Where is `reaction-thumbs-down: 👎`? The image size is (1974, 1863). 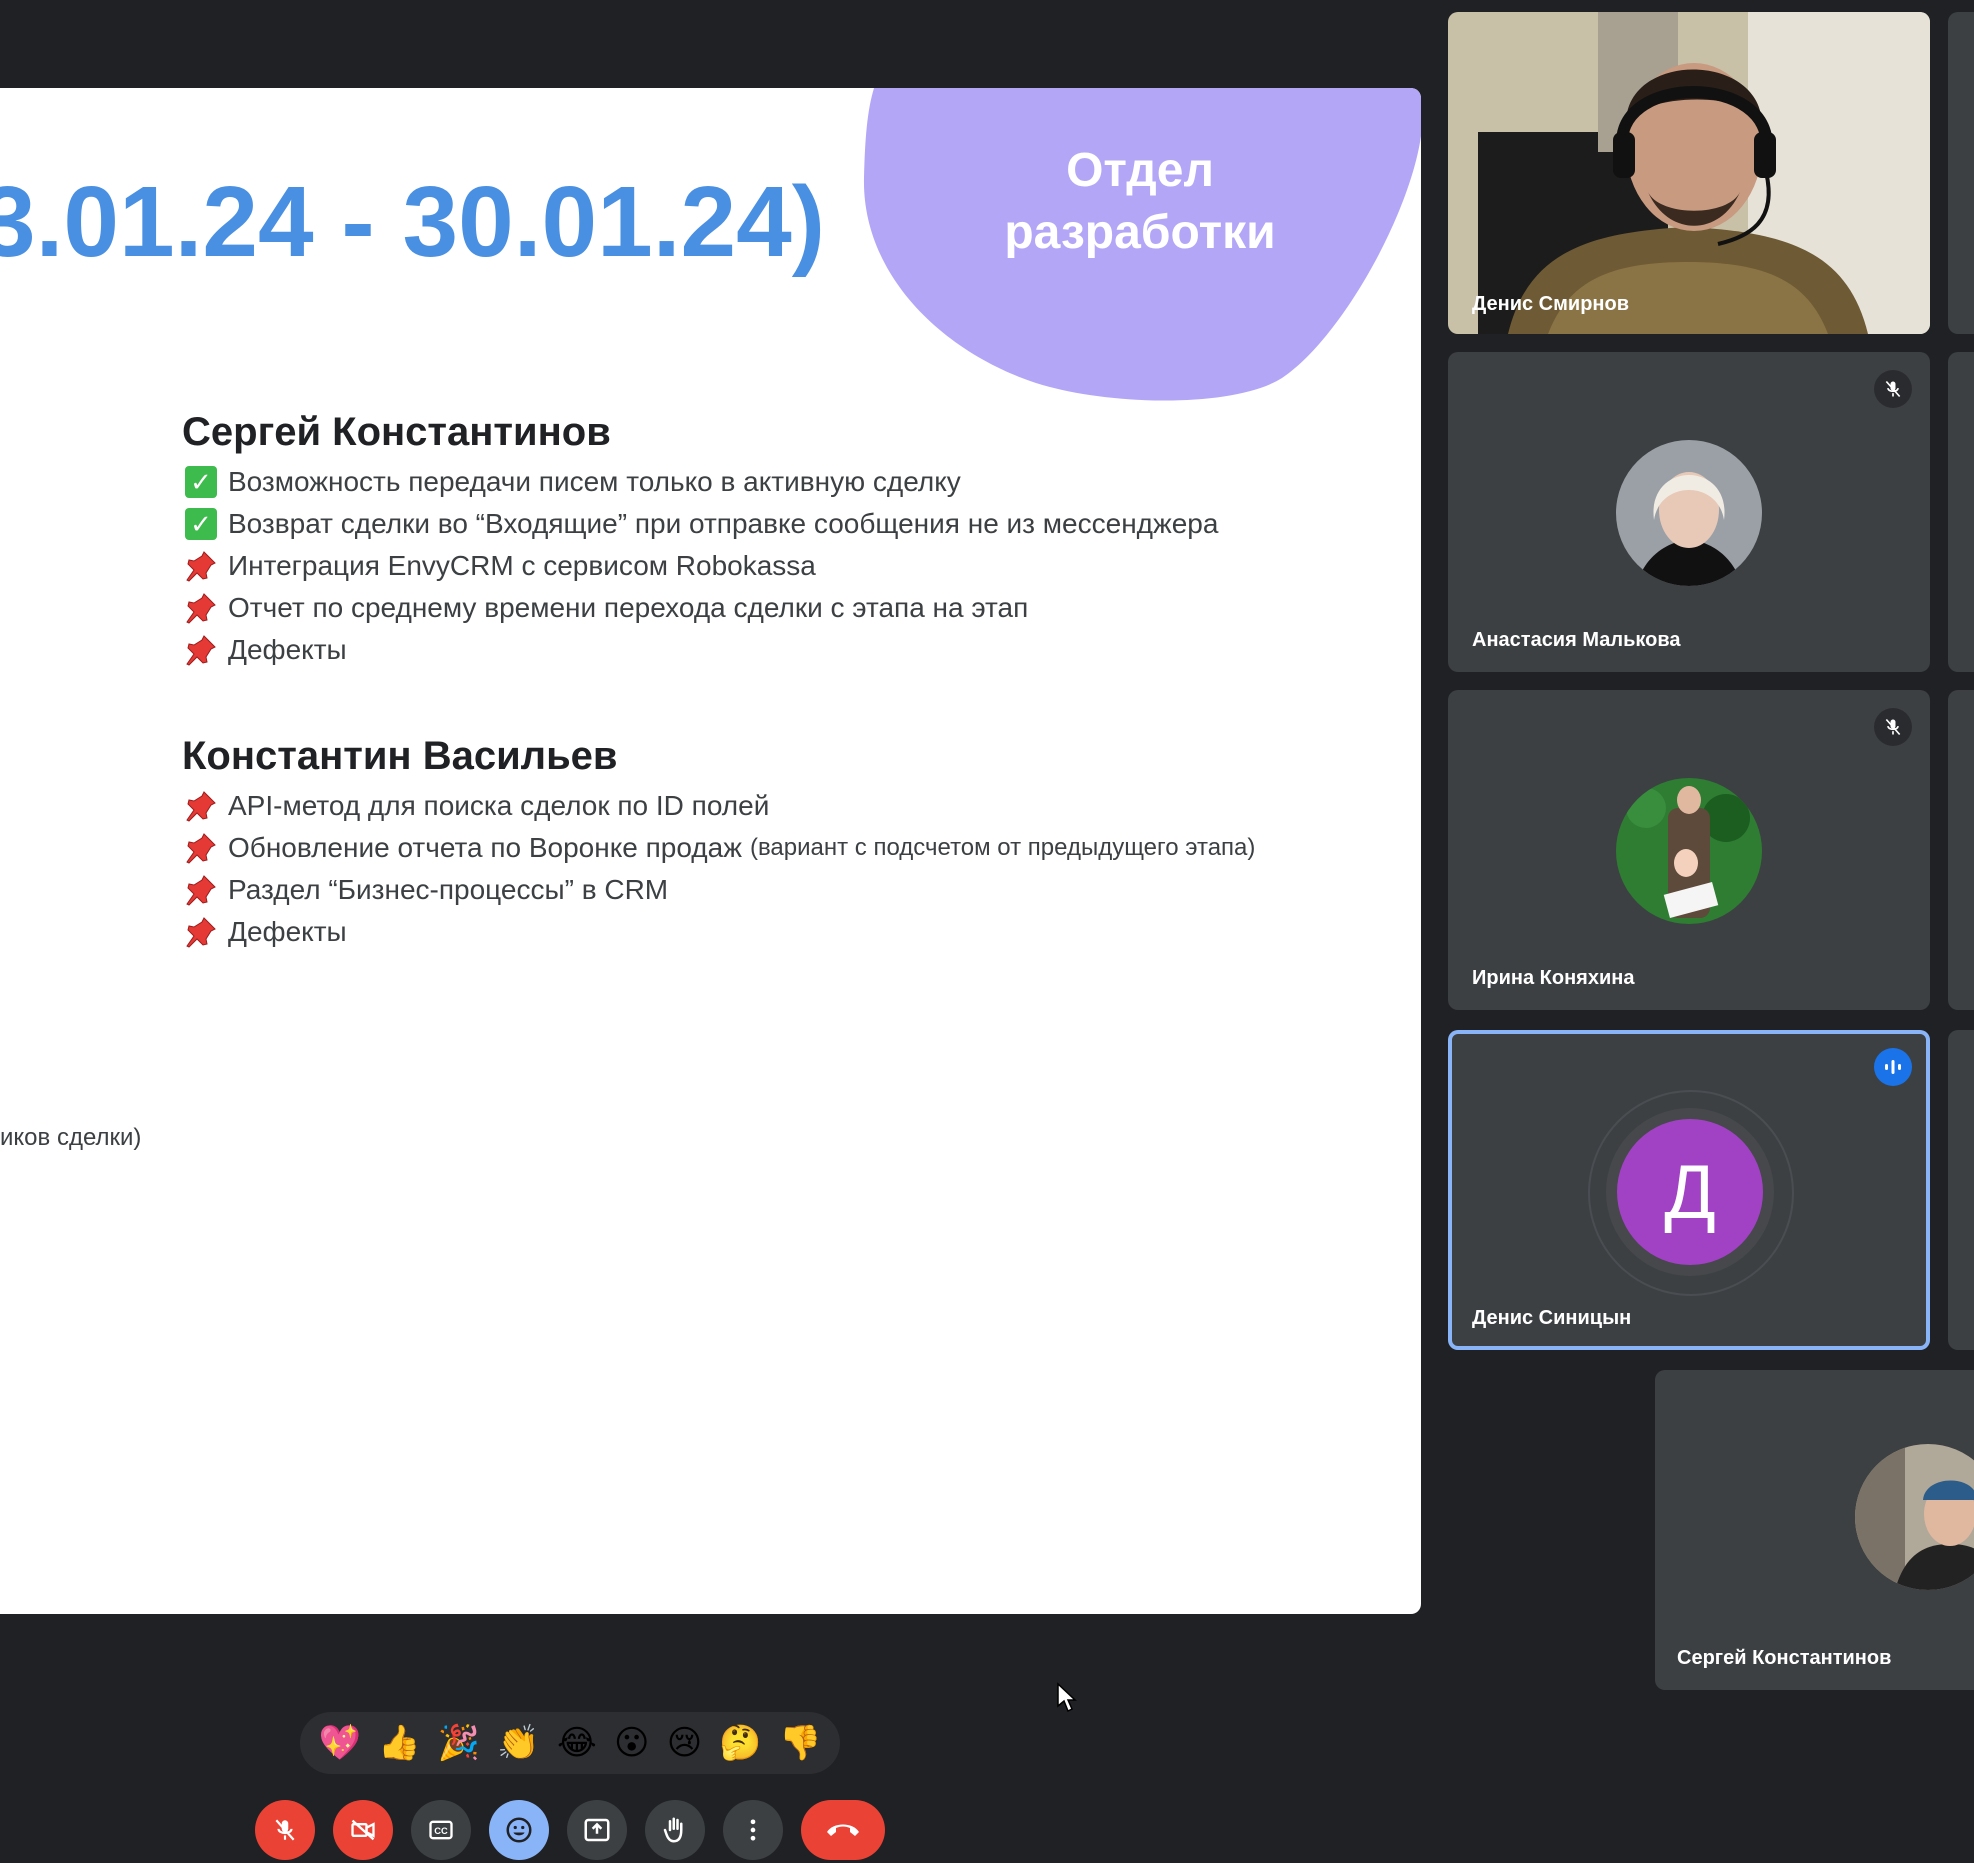 reaction-thumbs-down: 👎 is located at coordinates (800, 1743).